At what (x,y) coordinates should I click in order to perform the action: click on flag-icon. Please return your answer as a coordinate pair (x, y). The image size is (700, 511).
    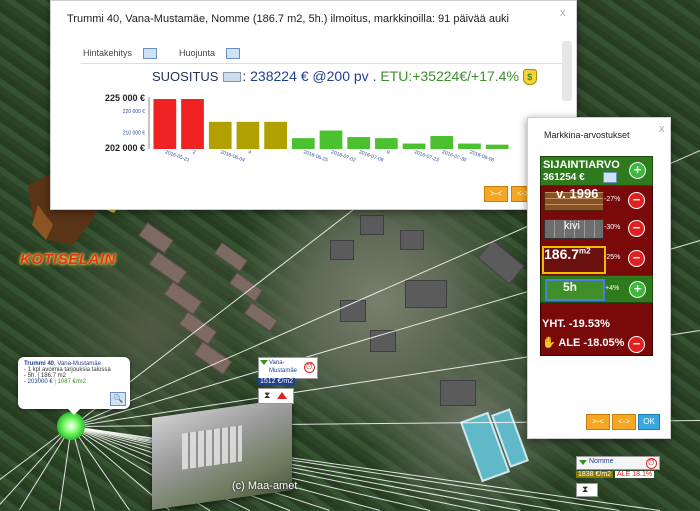
    Looking at the image, I should click on (264, 362).